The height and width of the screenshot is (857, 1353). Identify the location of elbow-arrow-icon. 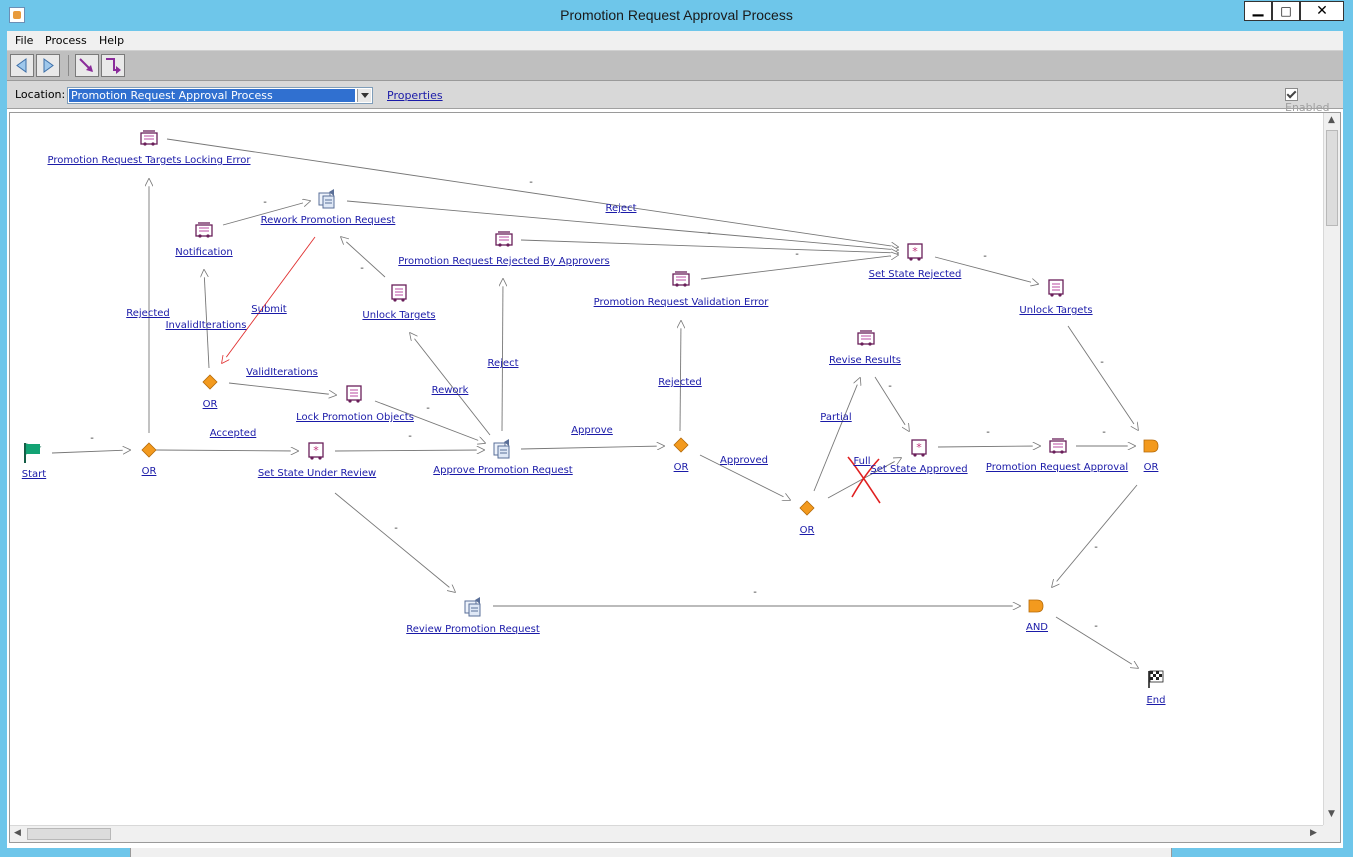
(113, 66).